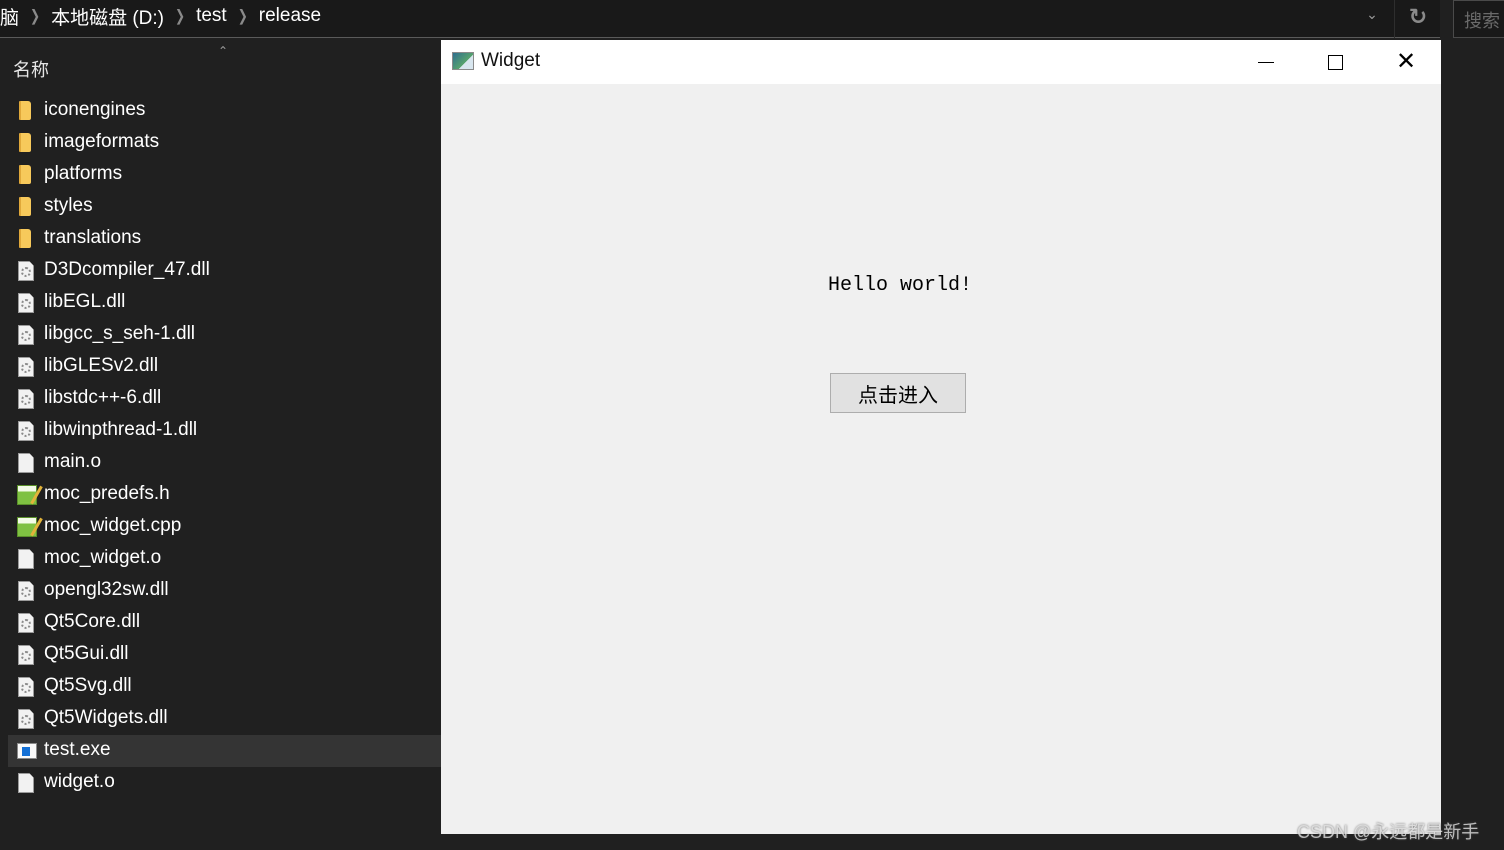 The width and height of the screenshot is (1504, 850). I want to click on file-name: Qt5Widgets.dll, so click(106, 717).